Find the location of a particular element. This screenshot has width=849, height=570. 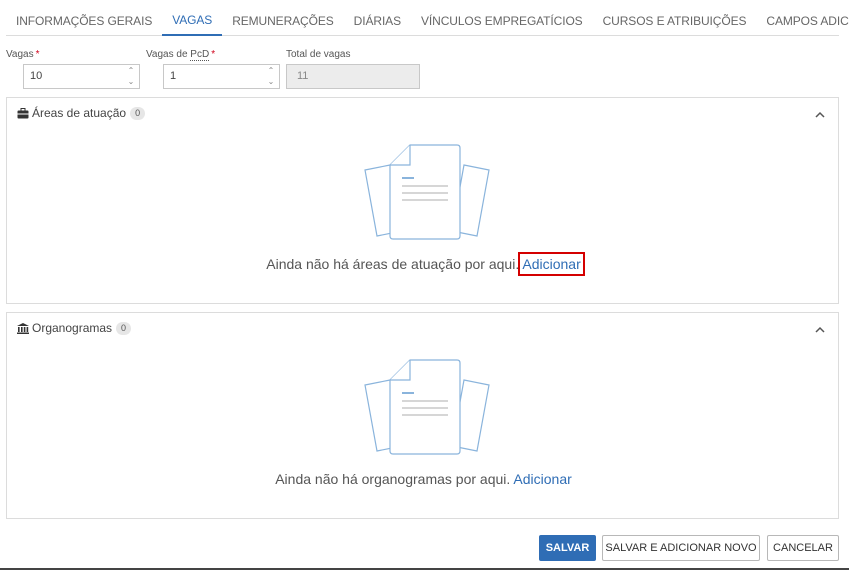

tab-diarias: DIÁRIAS is located at coordinates (377, 18).